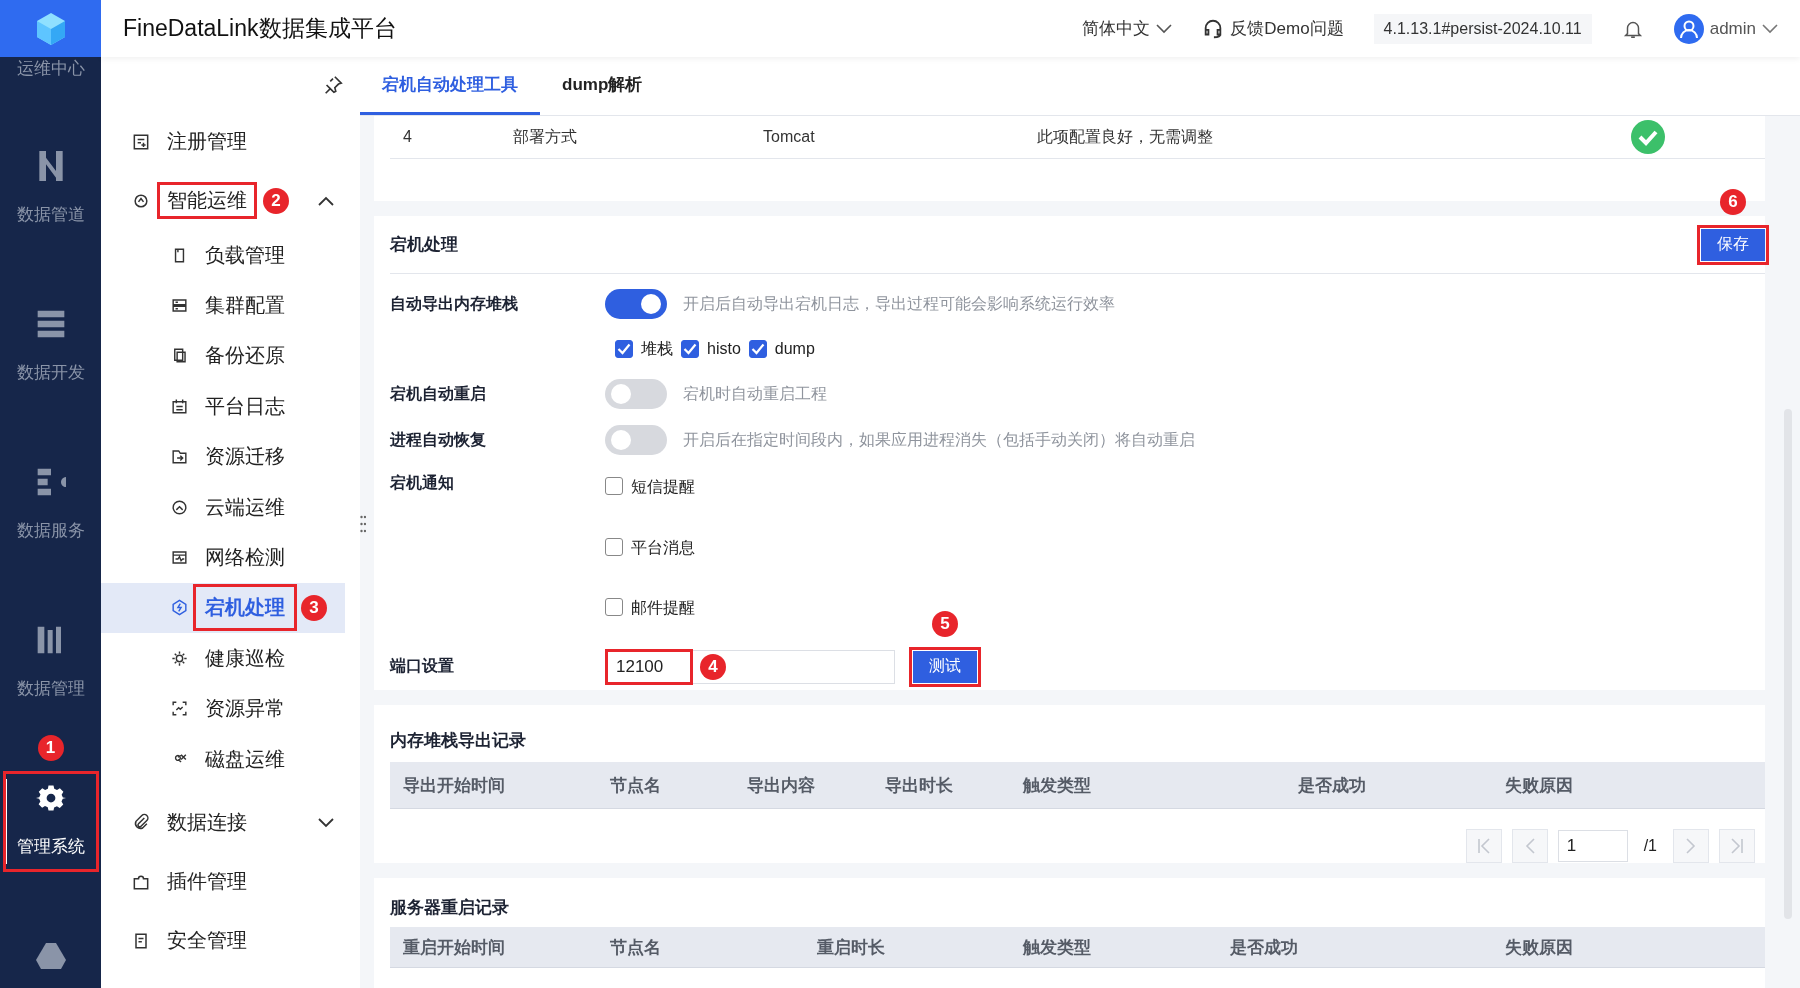 The image size is (1800, 988). I want to click on column-header: 导出时长, so click(919, 785).